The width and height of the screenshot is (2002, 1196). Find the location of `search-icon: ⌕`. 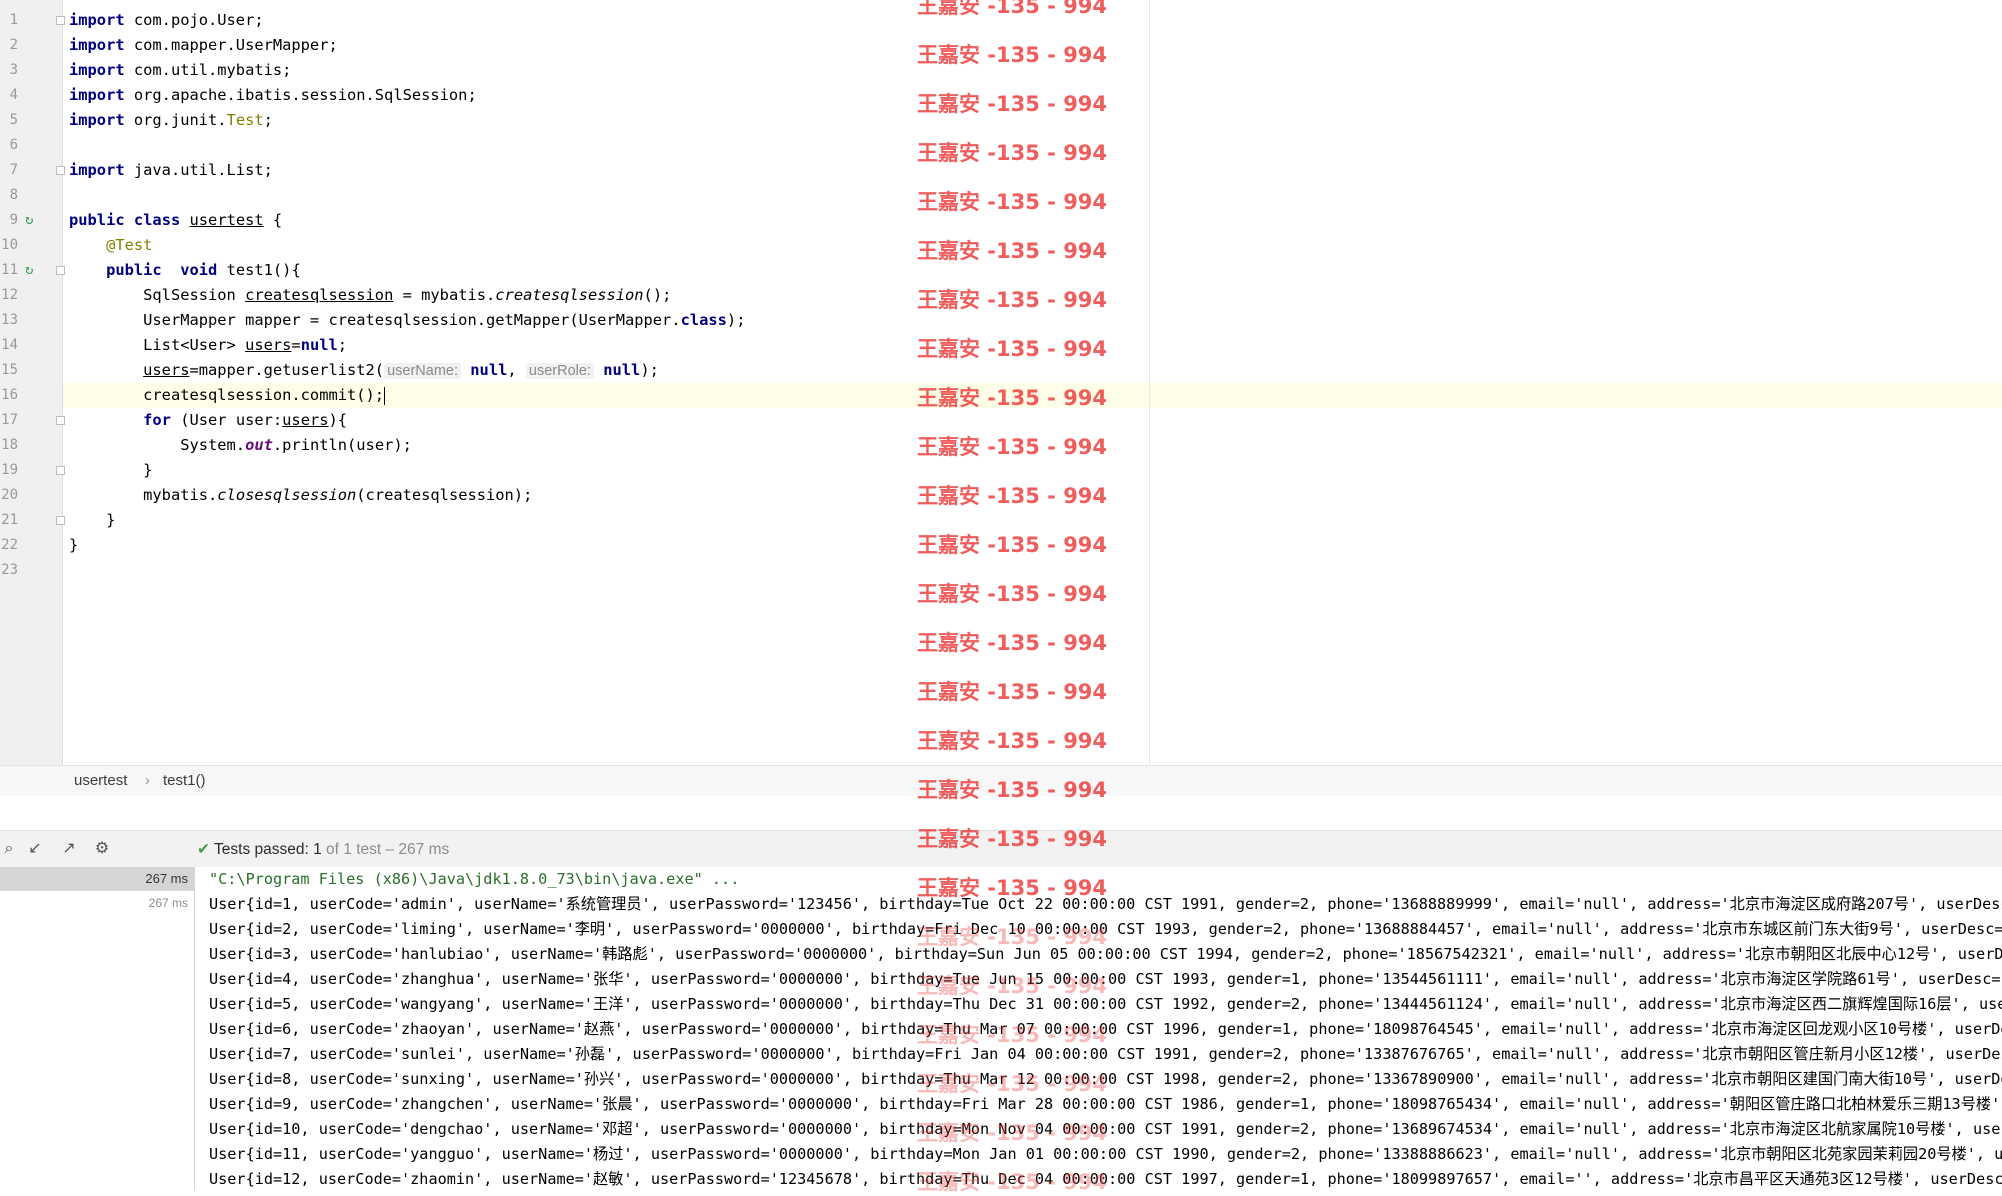

search-icon: ⌕ is located at coordinates (9, 848).